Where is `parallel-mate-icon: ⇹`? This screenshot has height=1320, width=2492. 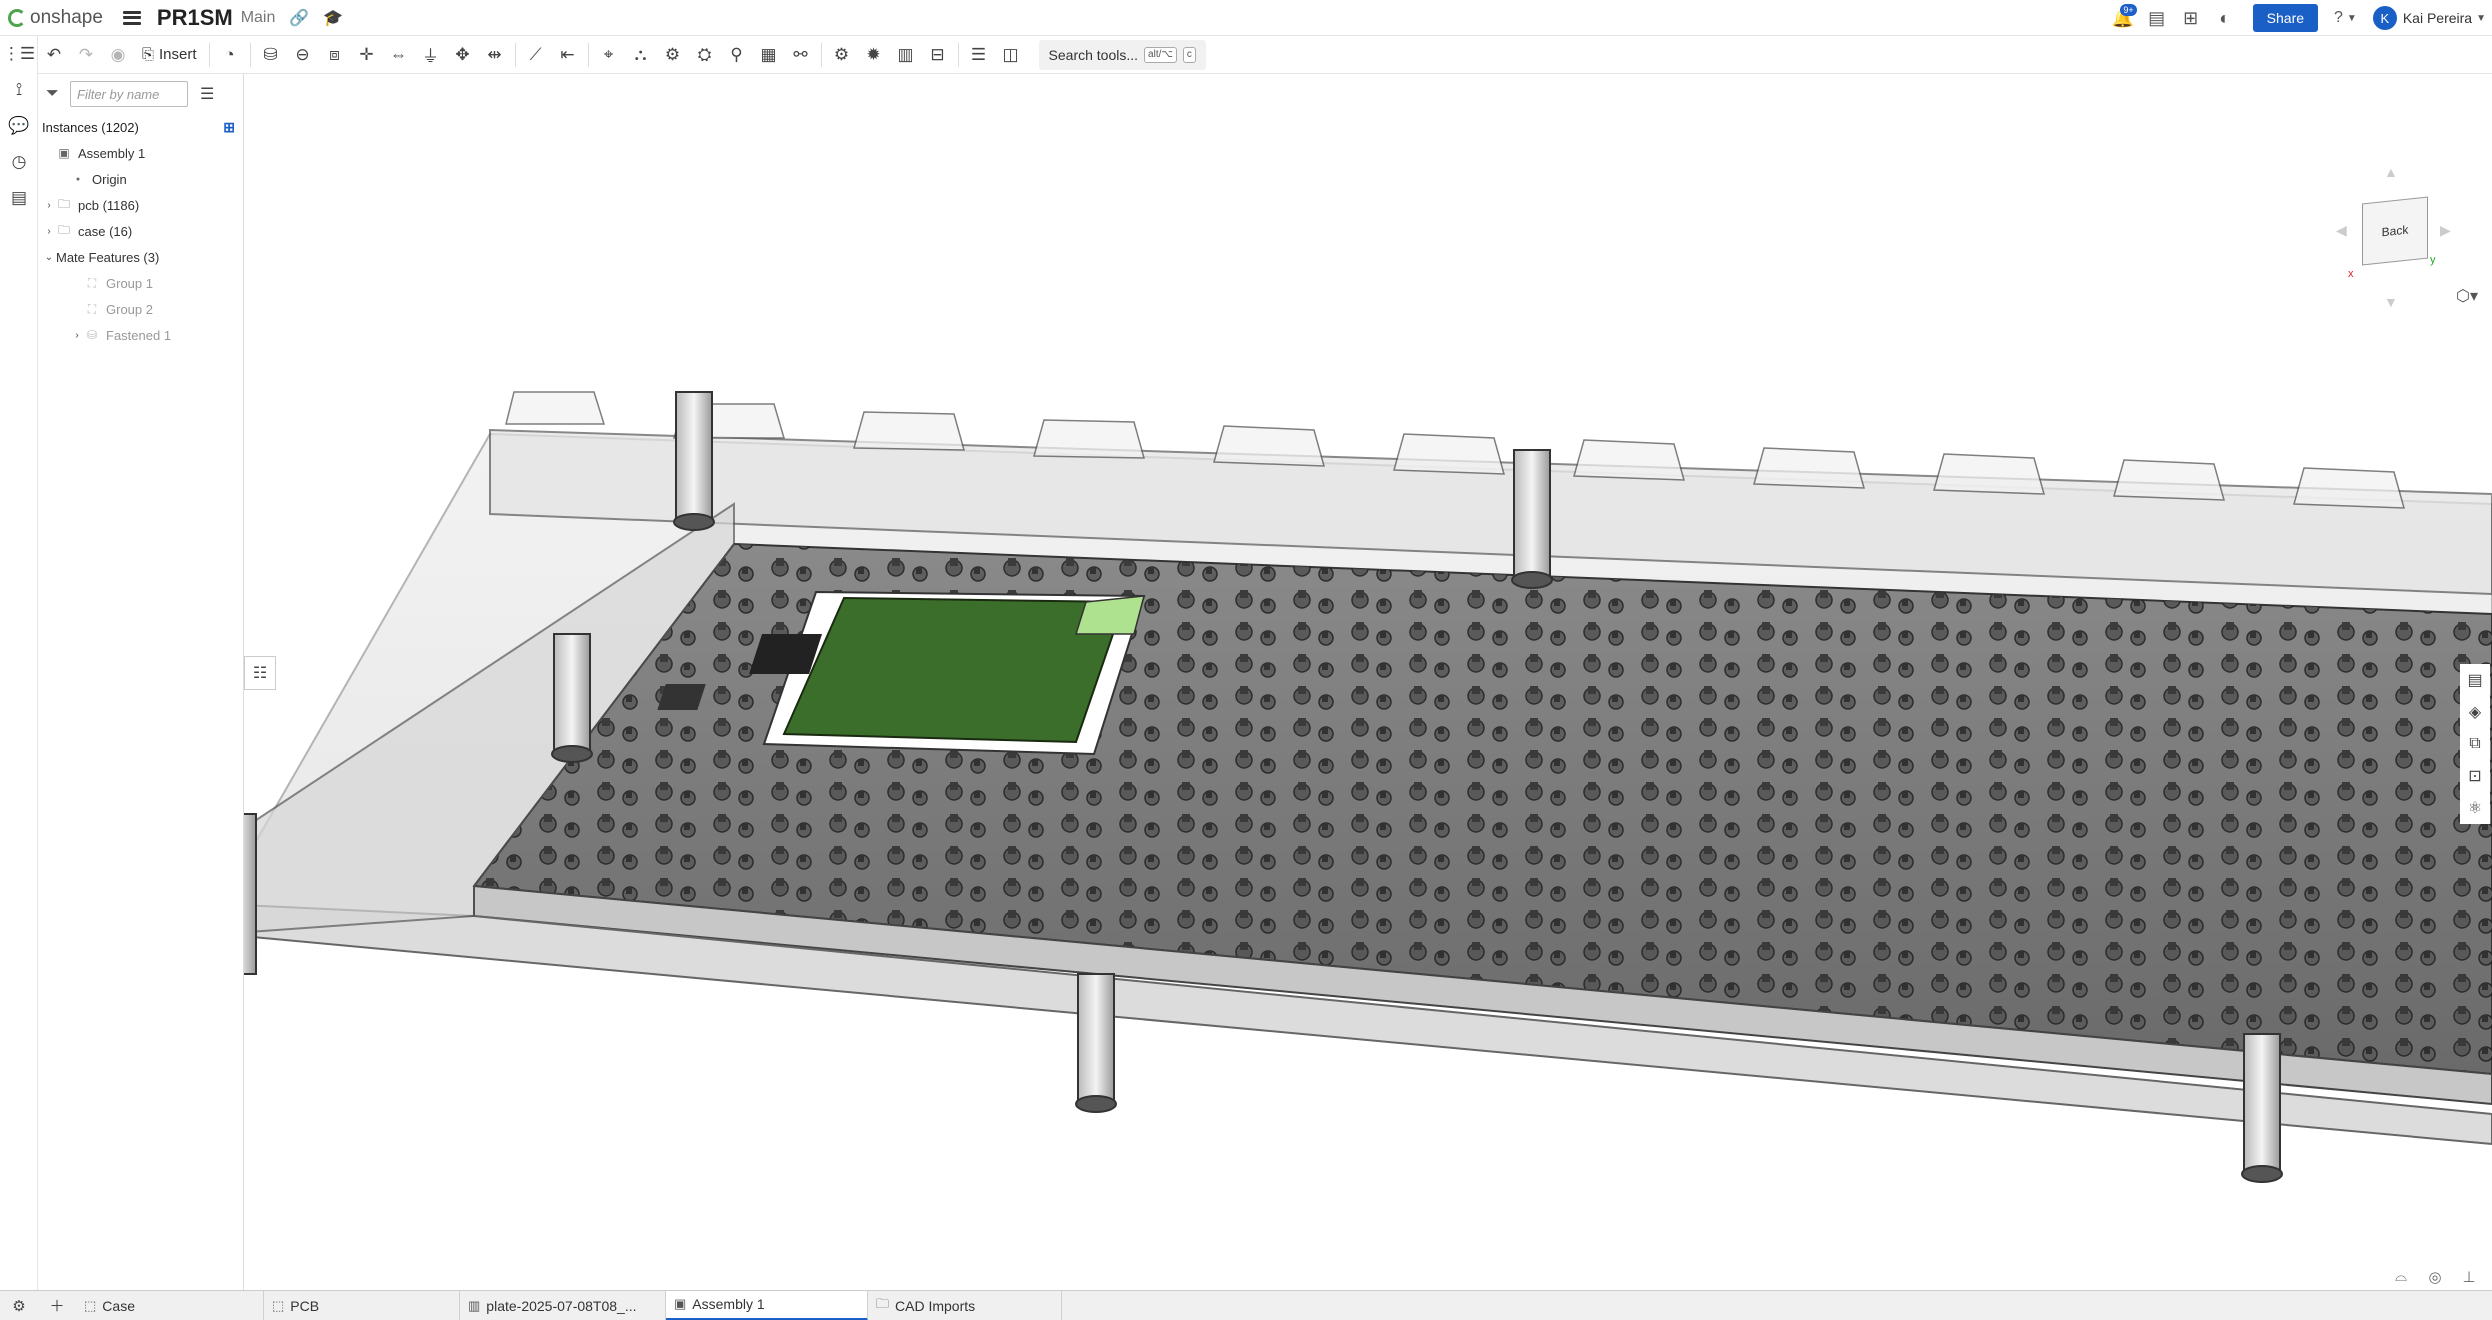
parallel-mate-icon: ⇹ is located at coordinates (495, 55).